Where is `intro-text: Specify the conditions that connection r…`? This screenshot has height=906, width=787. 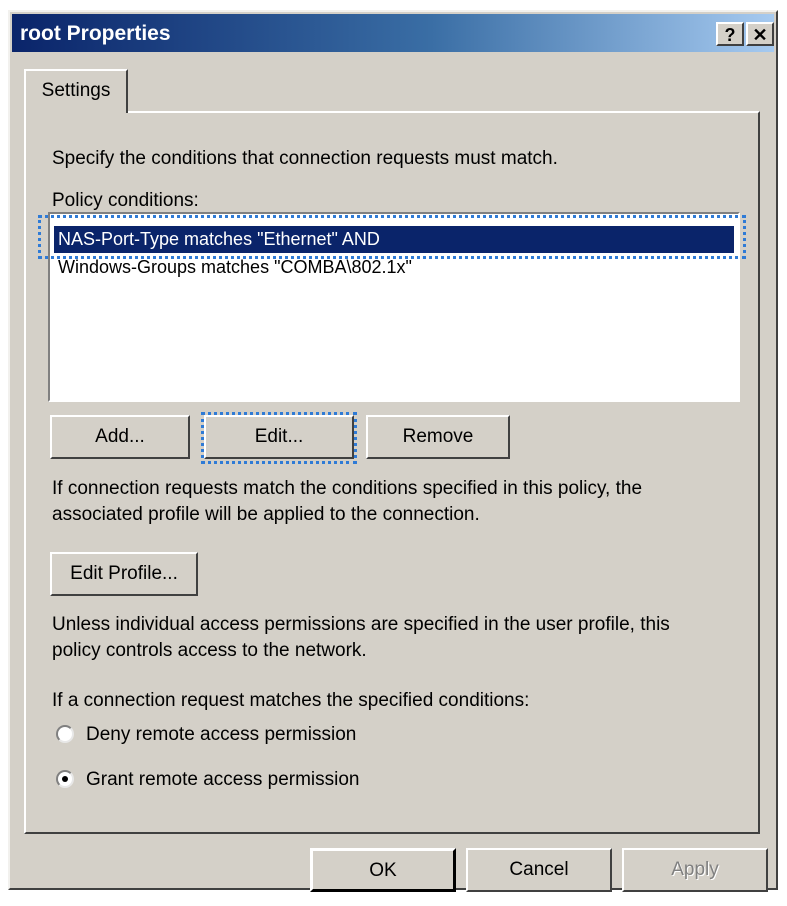
intro-text: Specify the conditions that connection r… is located at coordinates (305, 158).